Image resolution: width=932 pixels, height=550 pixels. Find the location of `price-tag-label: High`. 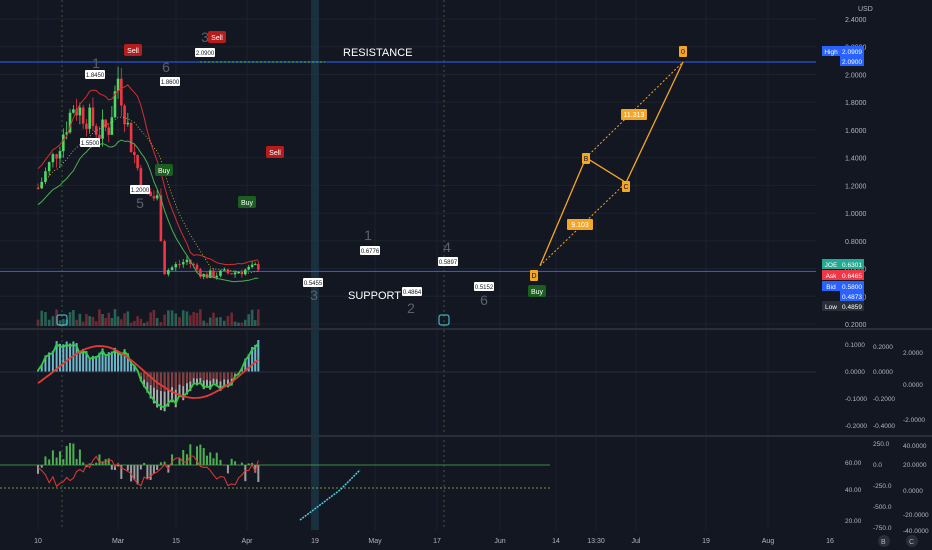

price-tag-label: High is located at coordinates (831, 52).